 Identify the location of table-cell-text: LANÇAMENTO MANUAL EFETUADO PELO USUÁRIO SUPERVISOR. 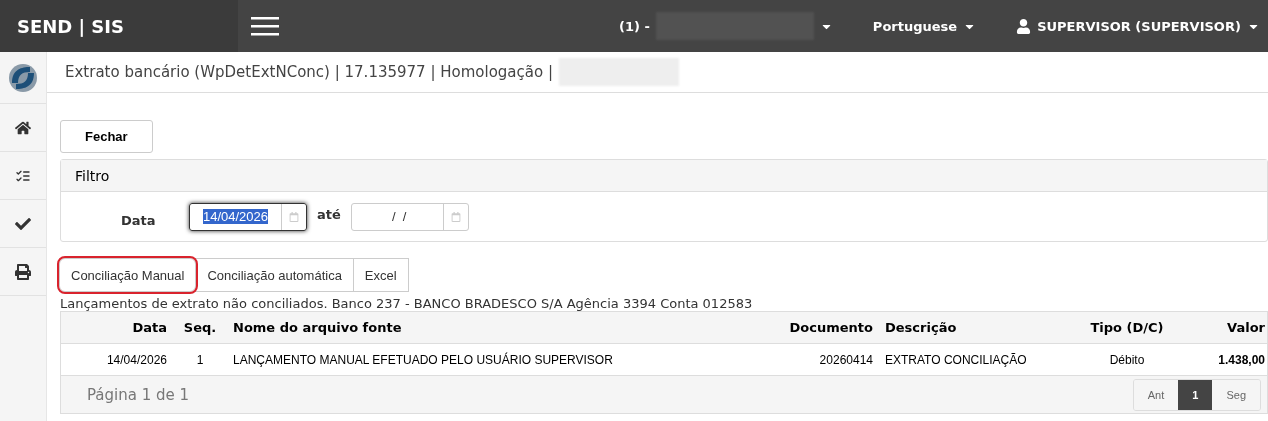
(423, 359).